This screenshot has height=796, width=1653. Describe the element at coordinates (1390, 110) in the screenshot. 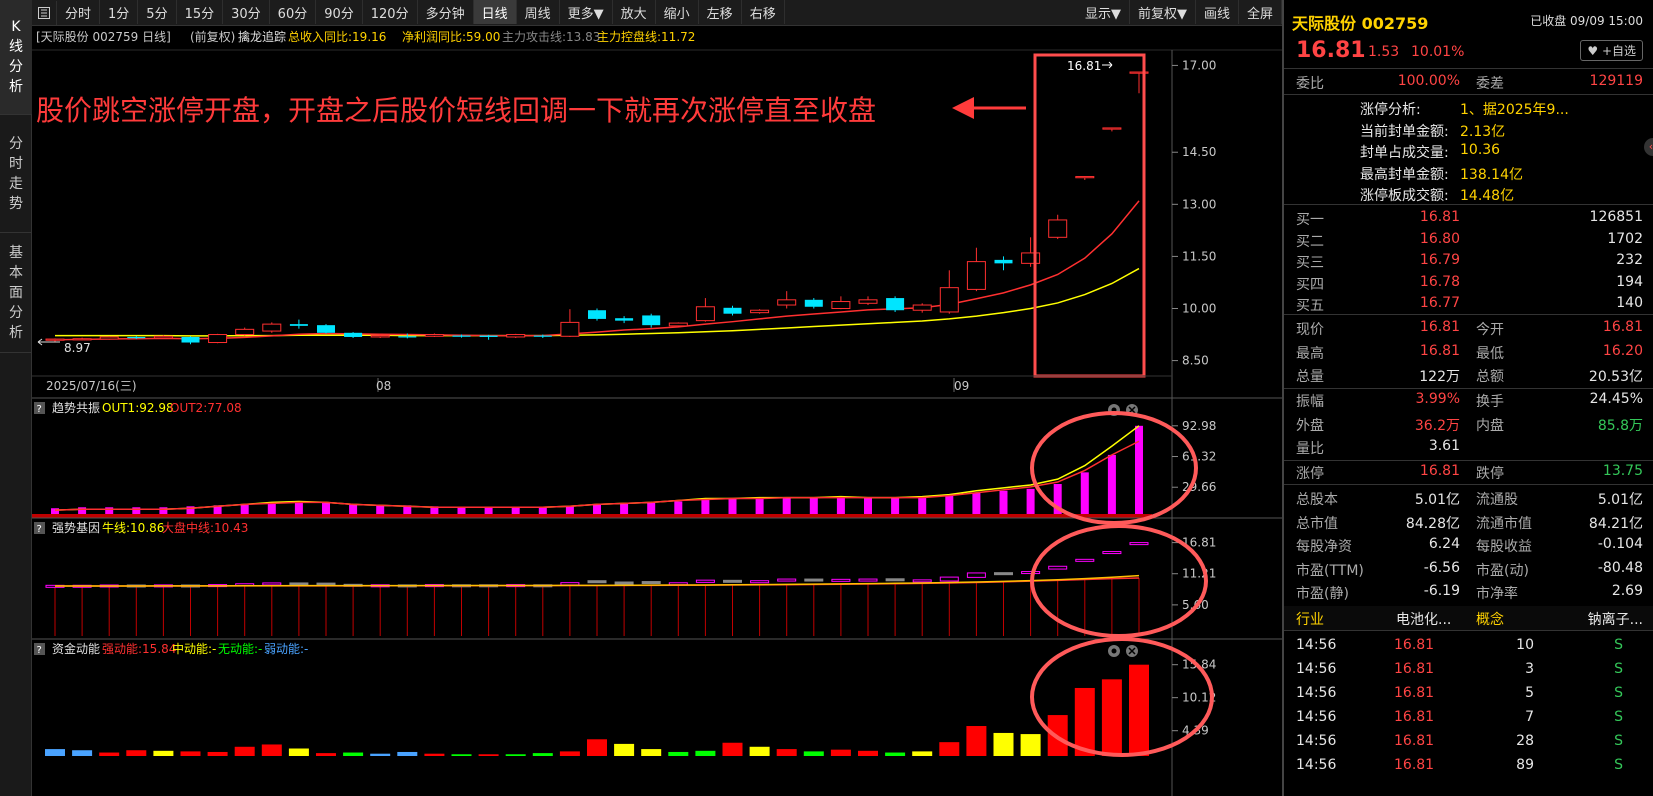

I see `limit-analysis-label: 涨停分析:` at that location.